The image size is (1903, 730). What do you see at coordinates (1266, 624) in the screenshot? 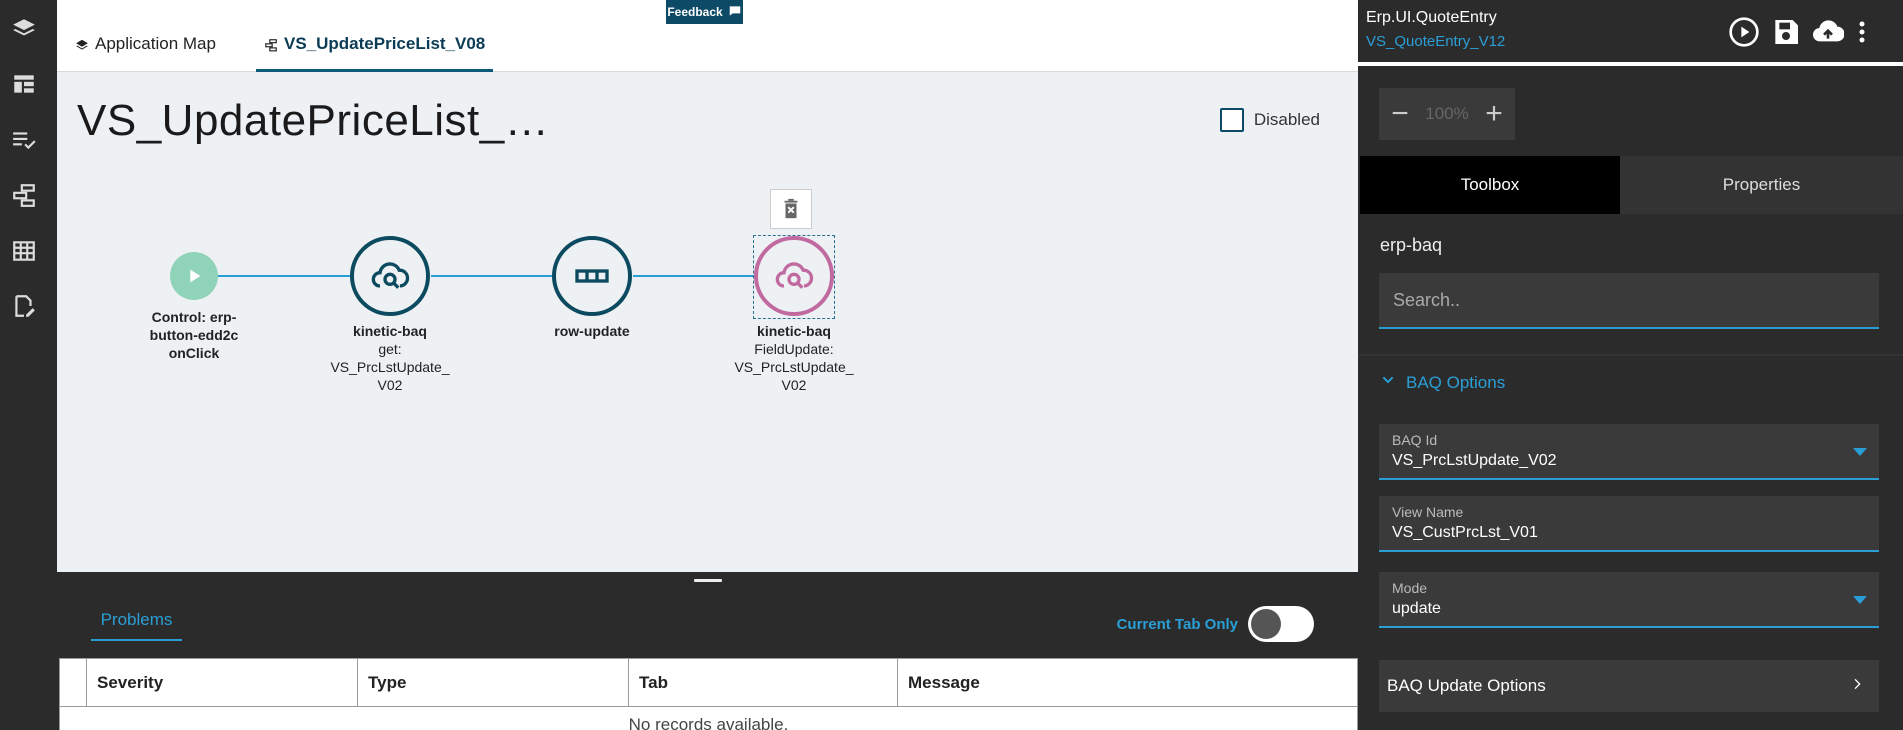
I see `toggle-knob` at bounding box center [1266, 624].